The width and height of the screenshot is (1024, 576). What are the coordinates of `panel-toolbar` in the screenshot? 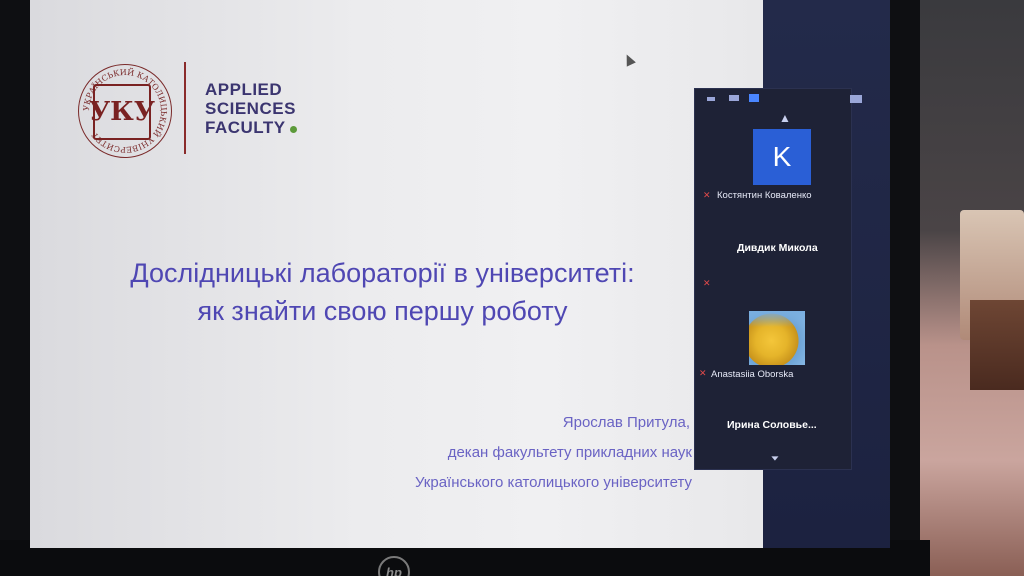 It's located at (778, 100).